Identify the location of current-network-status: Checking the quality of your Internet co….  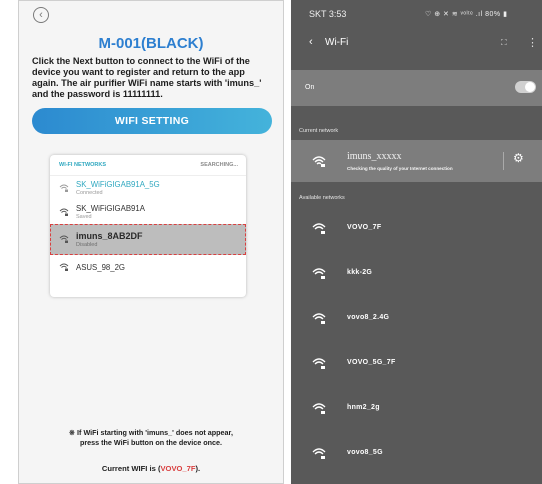
(400, 168).